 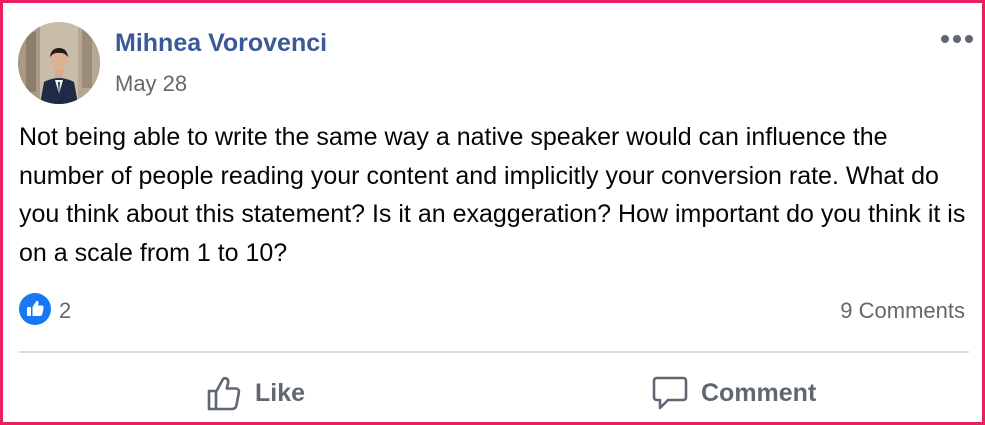 I want to click on comment-button-label: Comment, so click(x=759, y=392).